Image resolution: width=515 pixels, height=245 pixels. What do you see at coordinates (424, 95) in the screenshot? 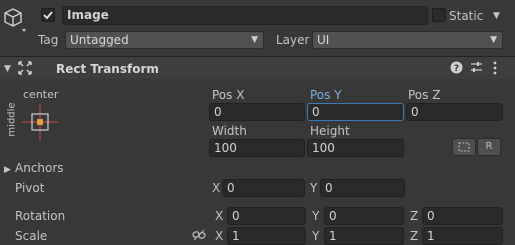
I see `pos-z-label: Pos Z` at bounding box center [424, 95].